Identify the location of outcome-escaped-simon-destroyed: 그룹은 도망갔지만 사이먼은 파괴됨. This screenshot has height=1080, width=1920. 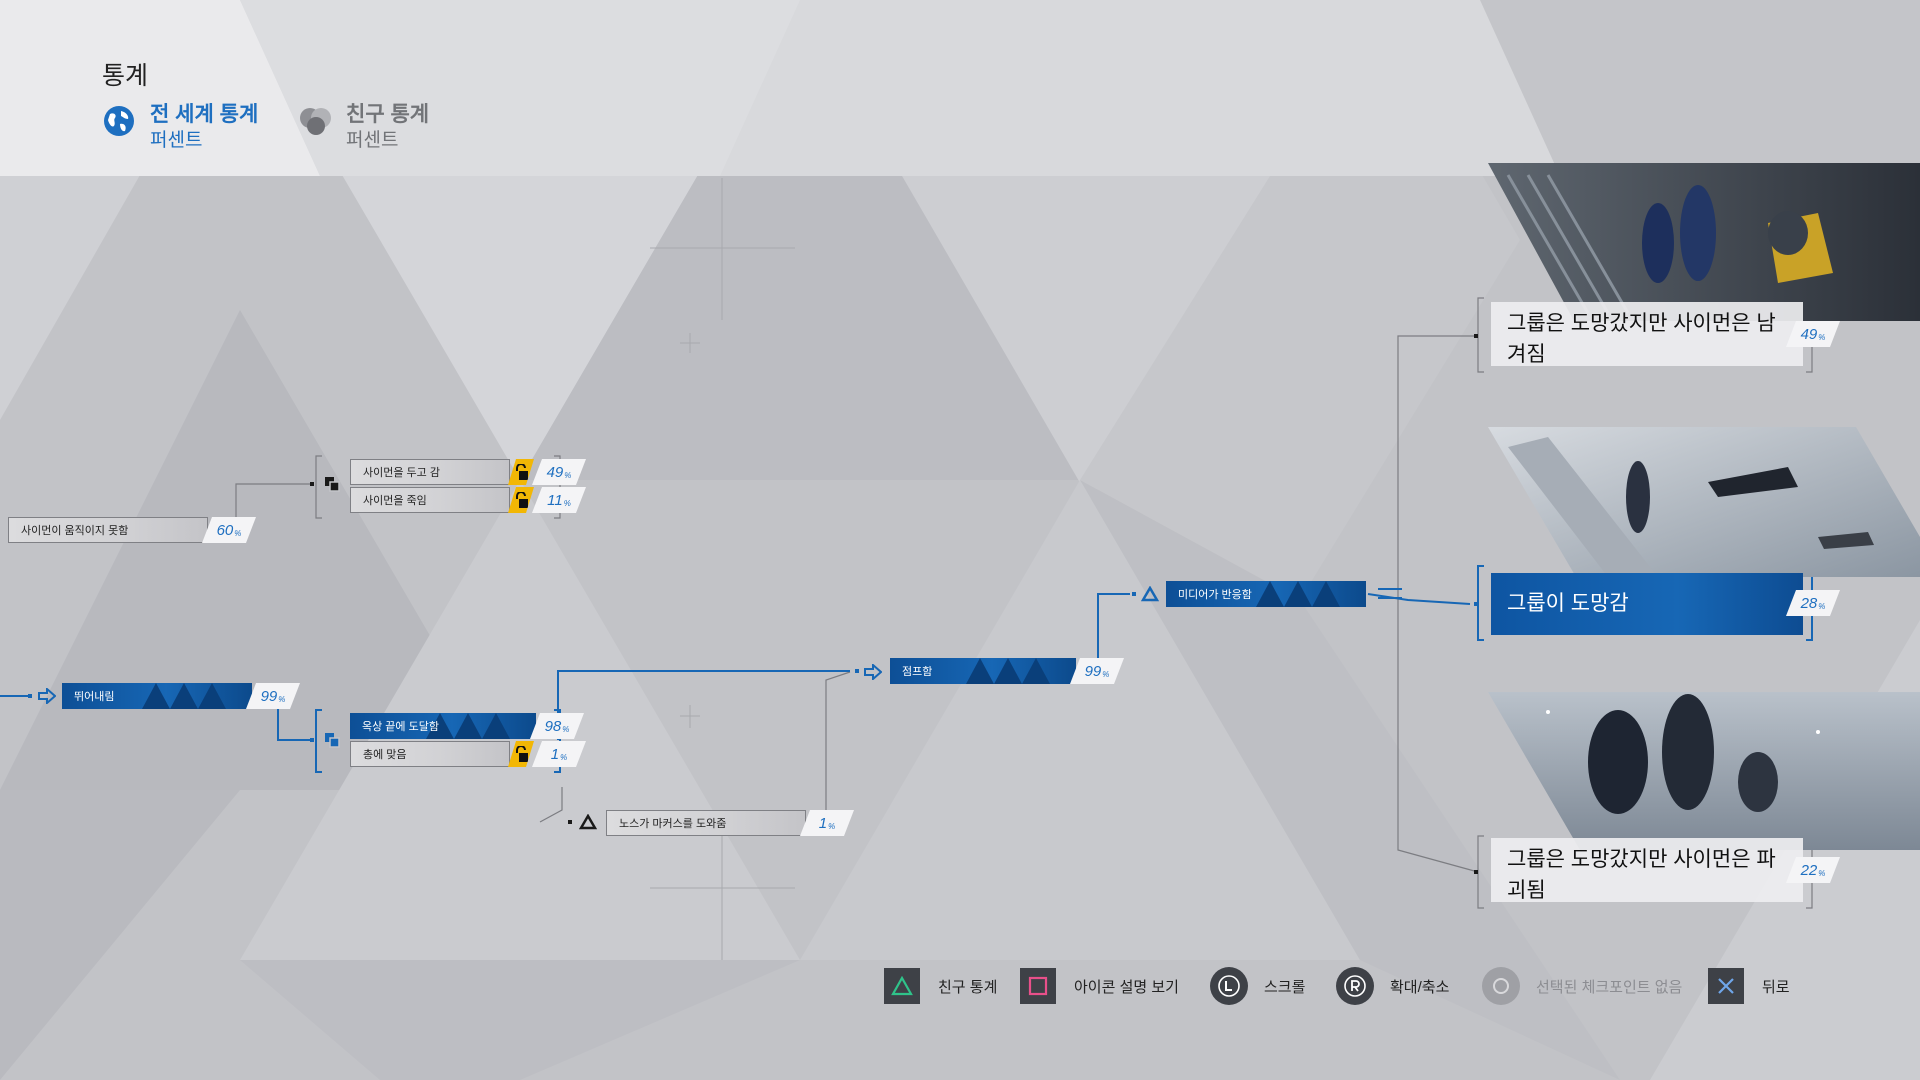
(1647, 870).